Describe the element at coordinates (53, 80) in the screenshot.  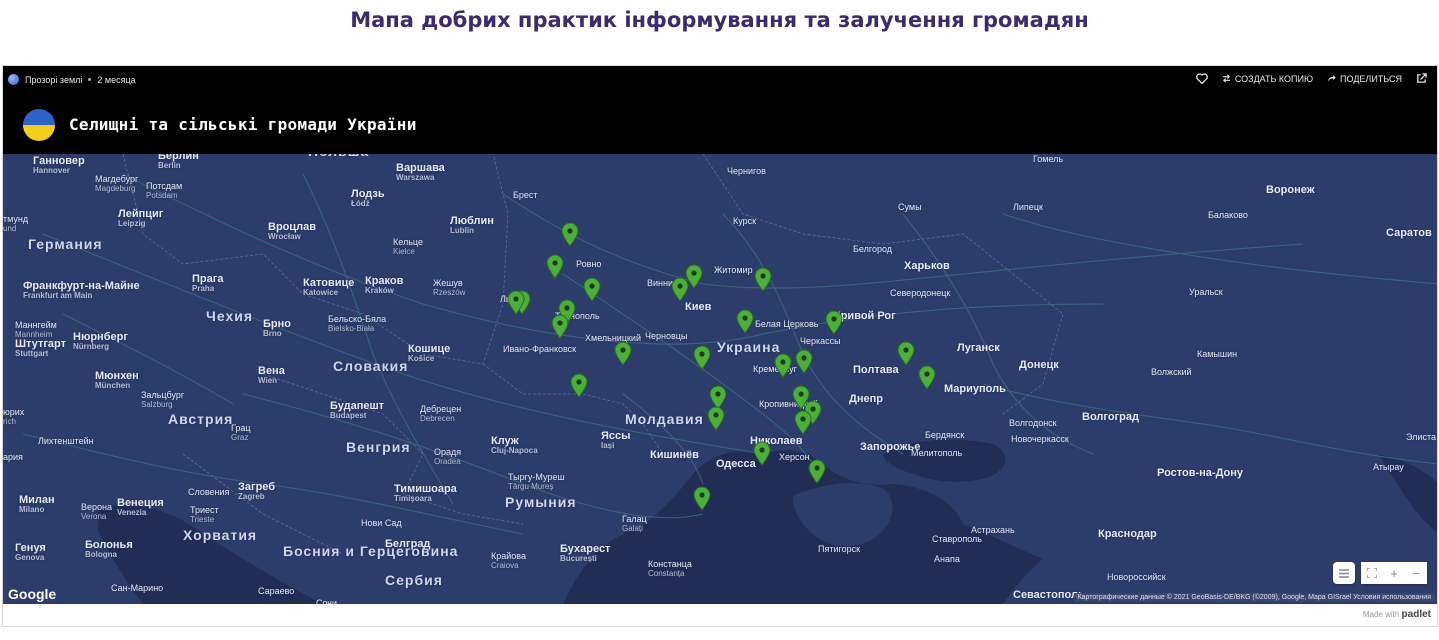
I see `author-name: Прозорі землі` at that location.